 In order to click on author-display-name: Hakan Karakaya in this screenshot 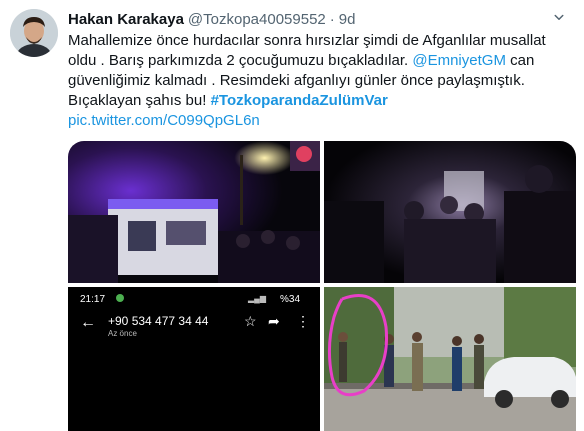, I will do `click(126, 19)`.